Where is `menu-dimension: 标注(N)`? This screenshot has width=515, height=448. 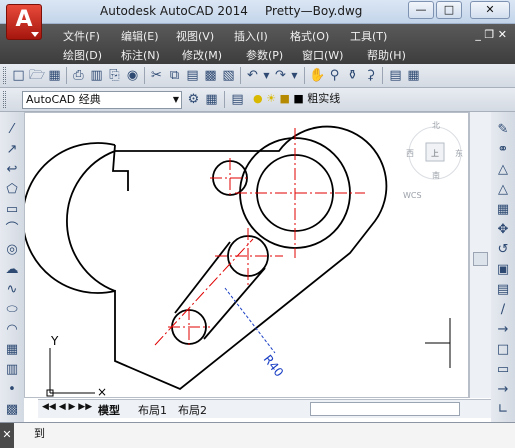
menu-dimension: 标注(N) is located at coordinates (140, 55).